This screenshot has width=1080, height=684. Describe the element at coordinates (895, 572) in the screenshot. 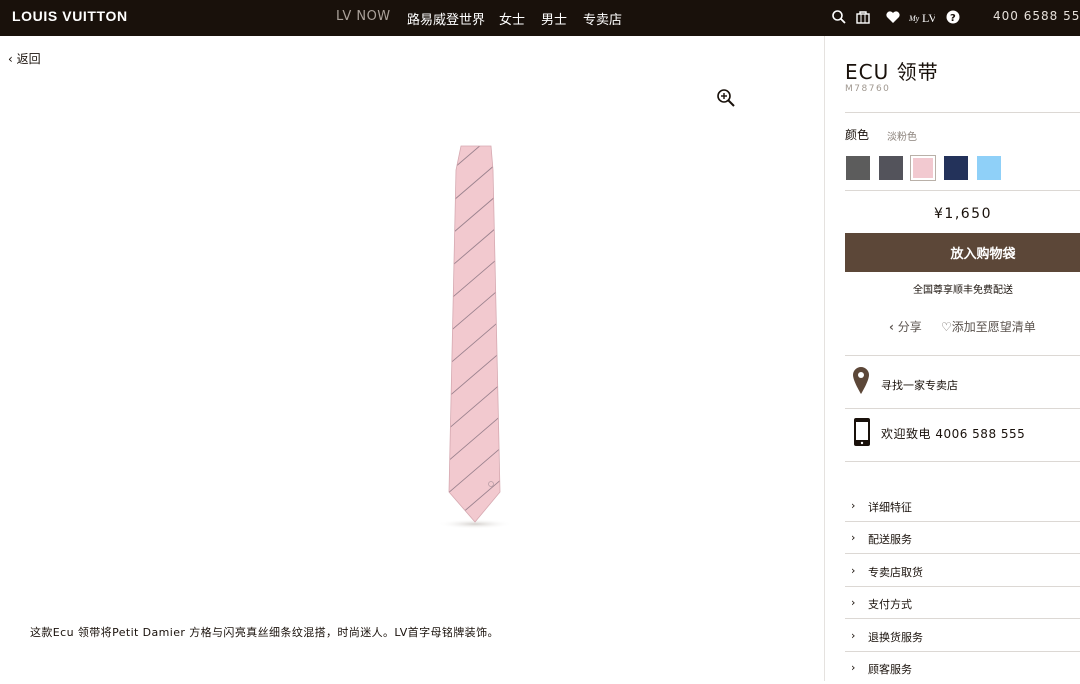

I see `accordion-label: 专卖店取货` at that location.